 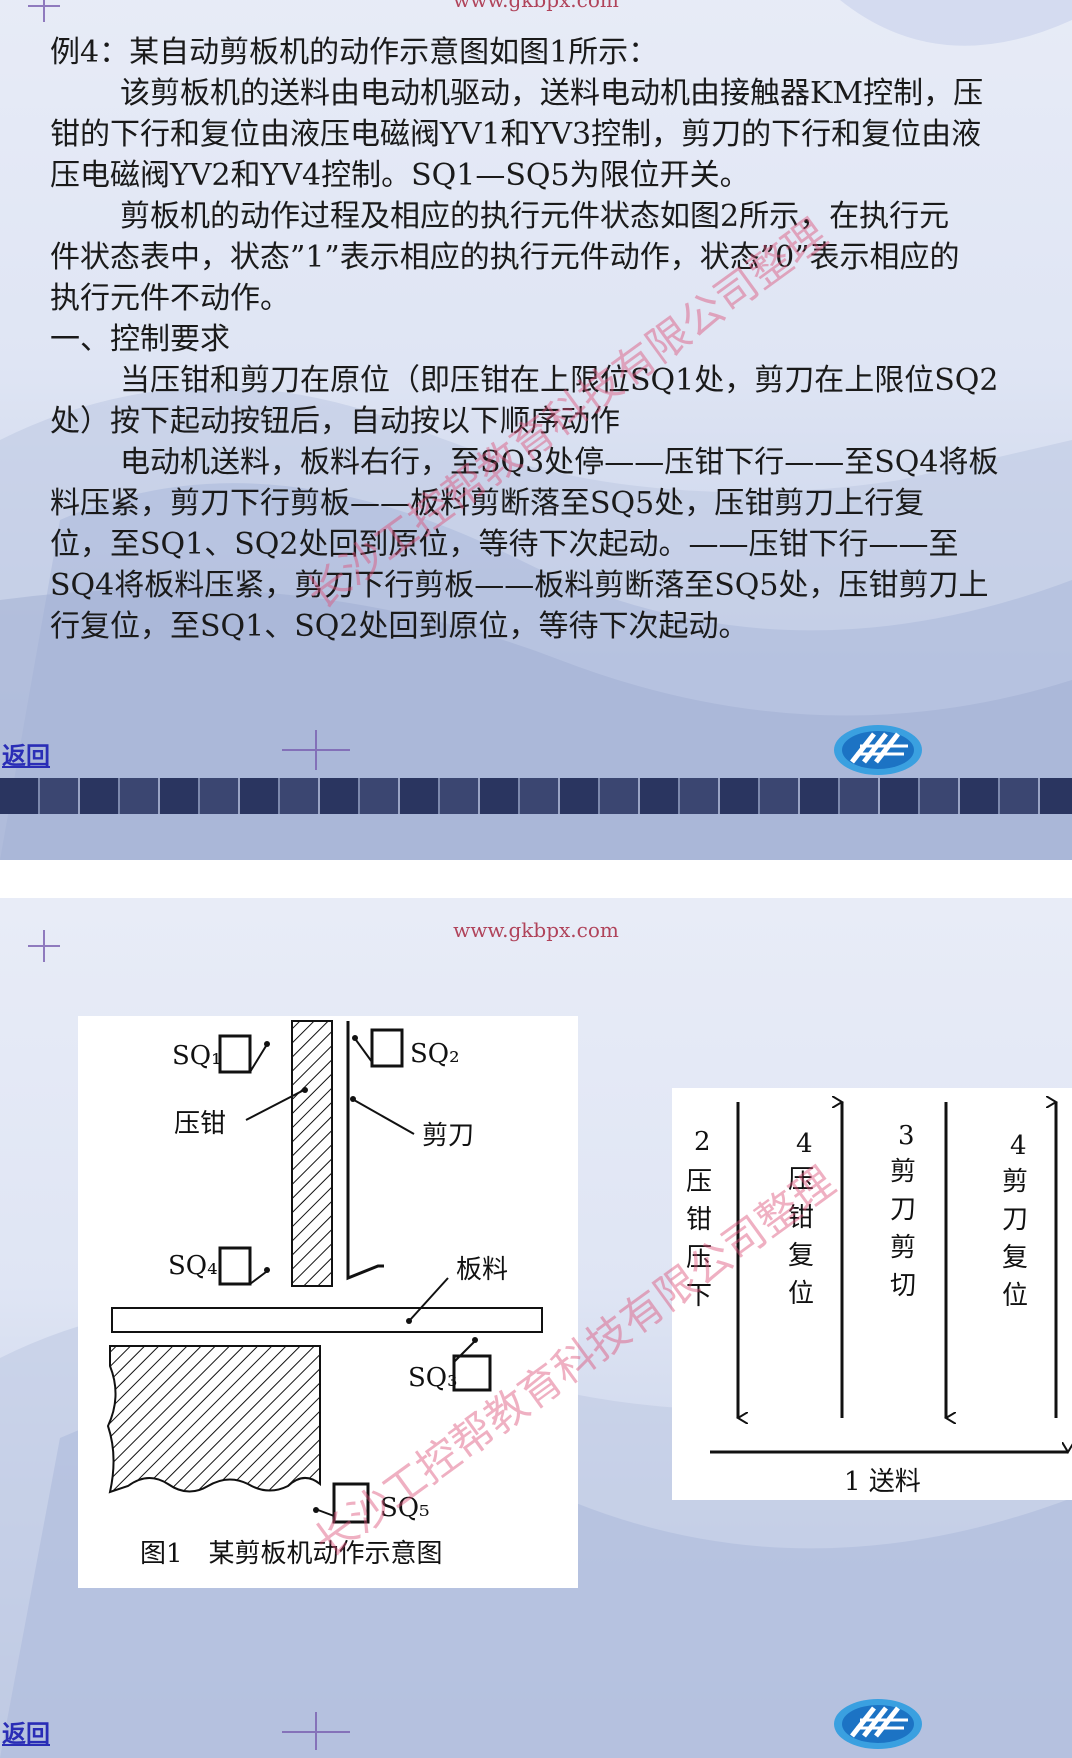 What do you see at coordinates (193, 1266) in the screenshot?
I see `sq4-label: SQ₄` at bounding box center [193, 1266].